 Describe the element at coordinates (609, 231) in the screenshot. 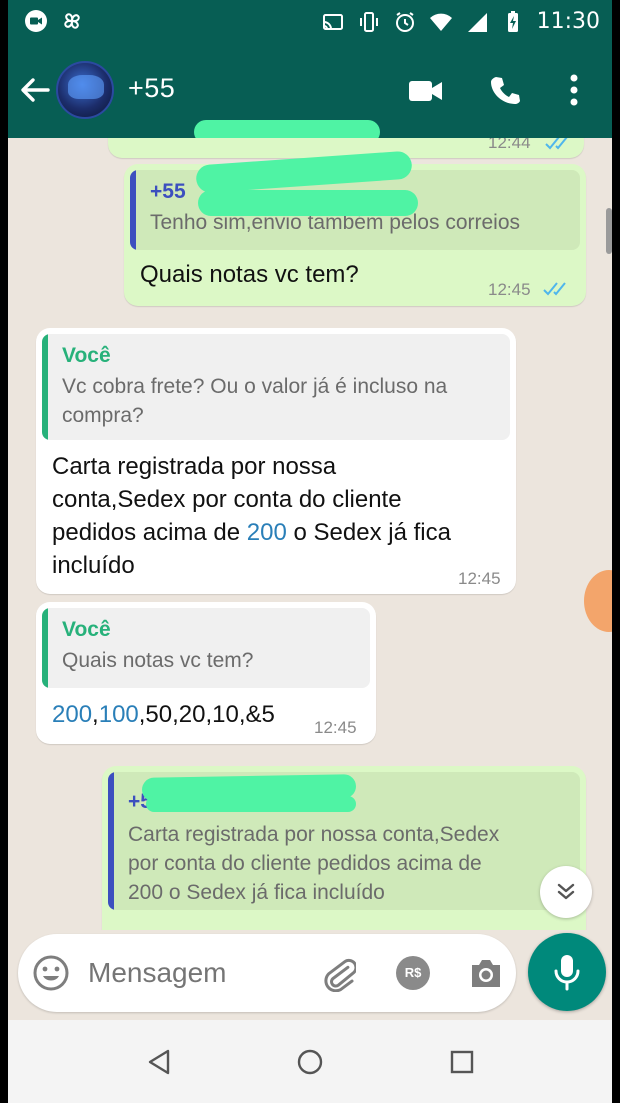

I see `scrollbar-thumb` at that location.